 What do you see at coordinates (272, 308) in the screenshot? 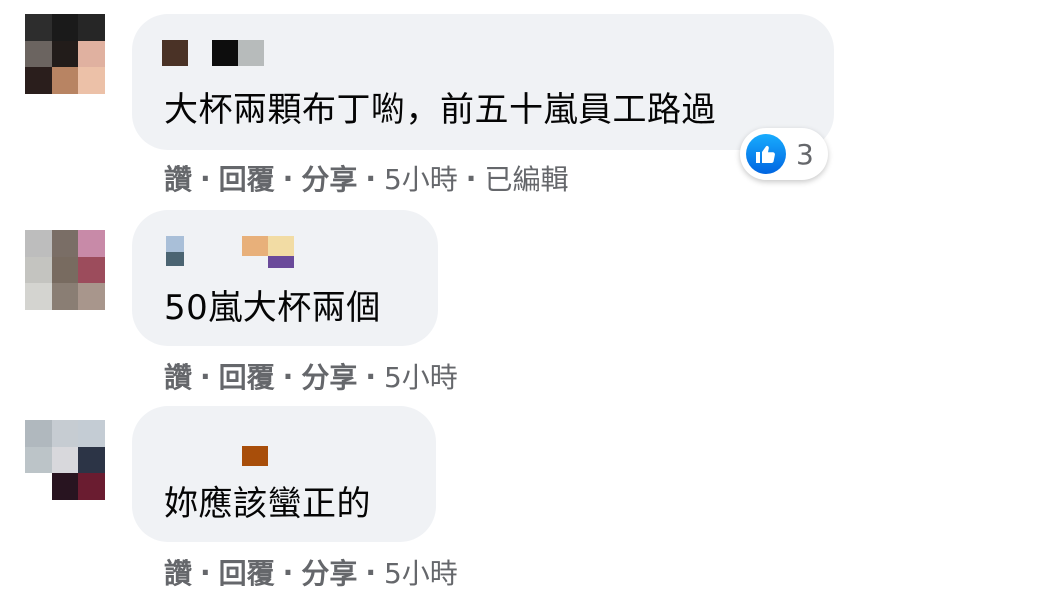
I see `comment-text: 50嵐大杯兩個` at bounding box center [272, 308].